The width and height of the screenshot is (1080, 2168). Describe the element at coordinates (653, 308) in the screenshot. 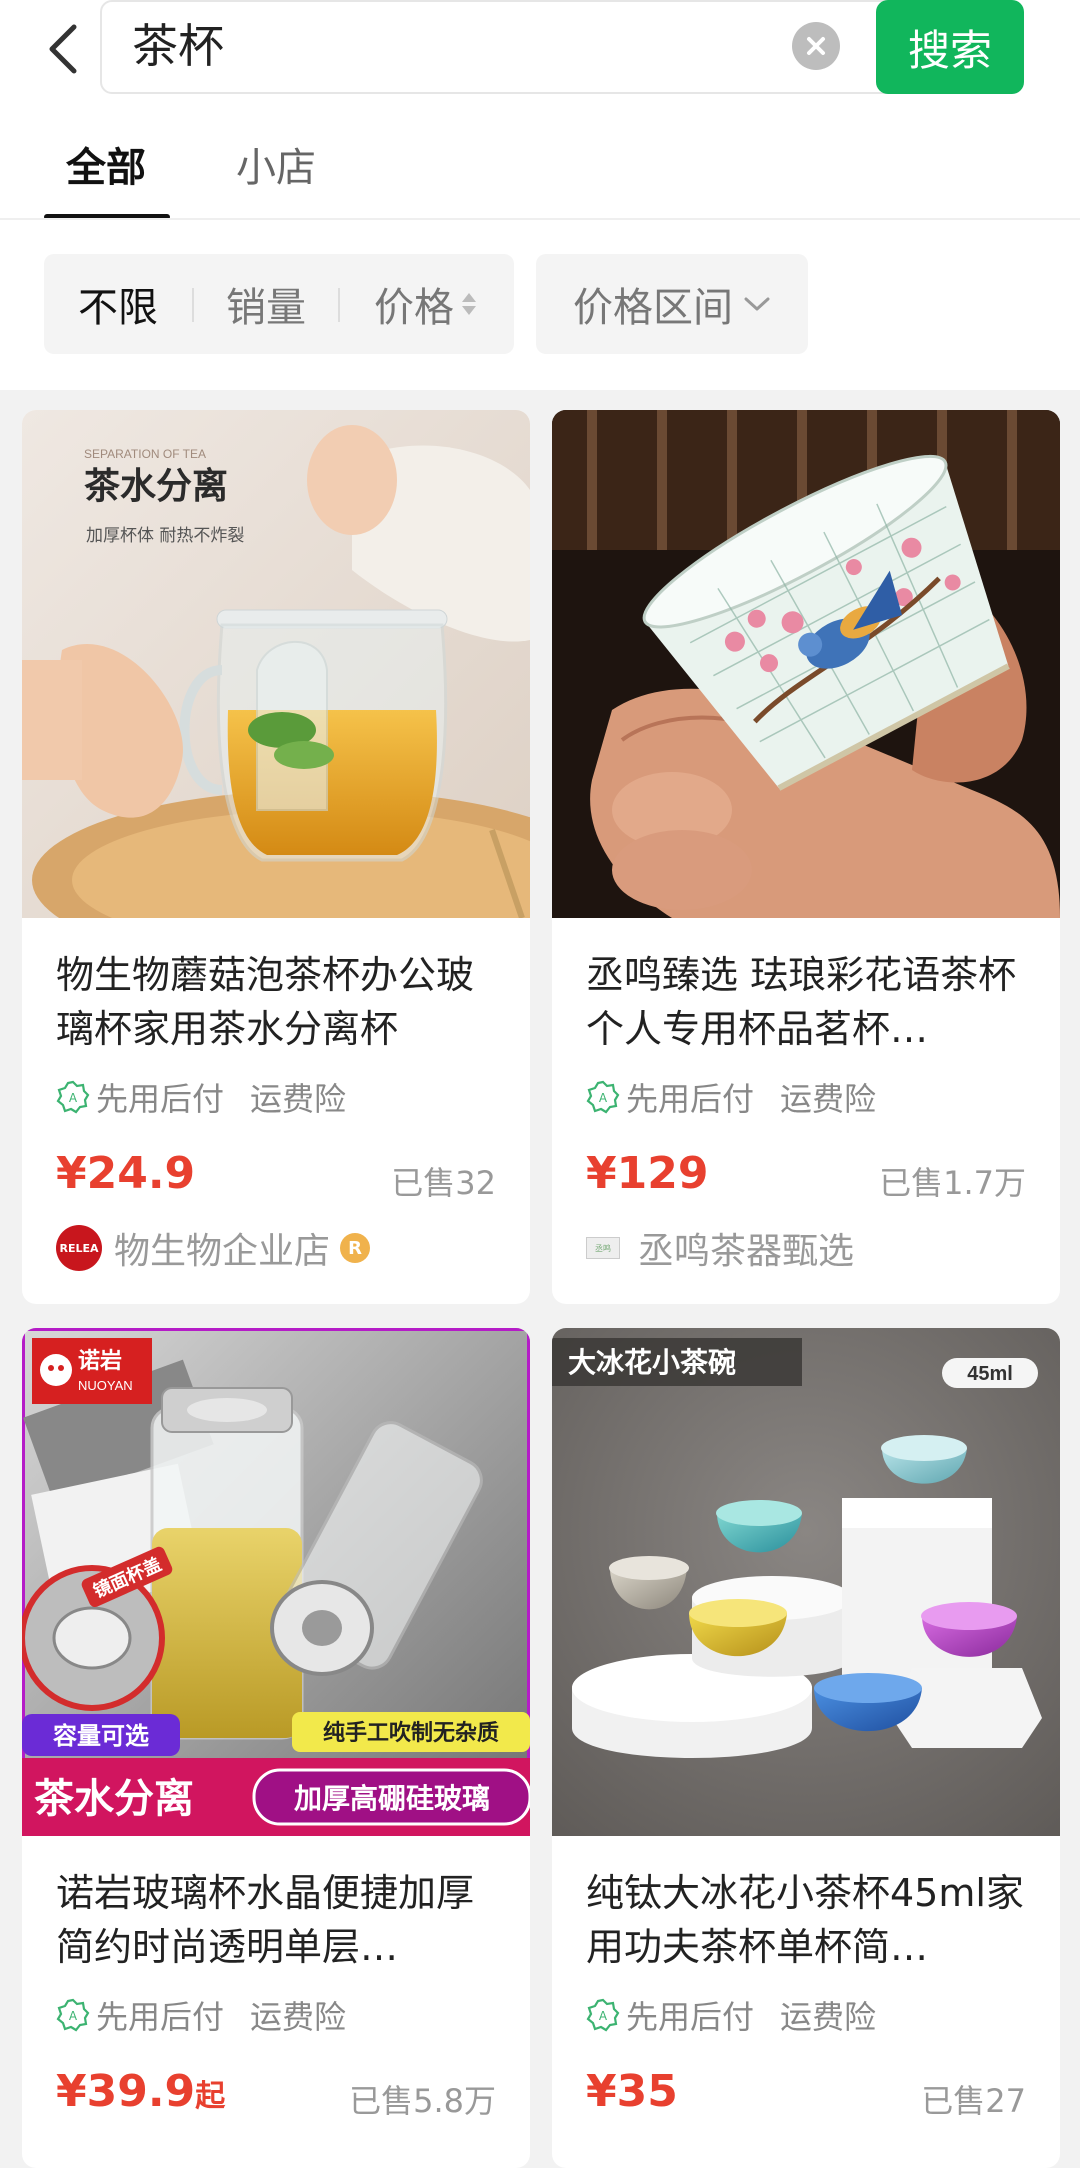

I see `price-range-label: 价格区间` at that location.